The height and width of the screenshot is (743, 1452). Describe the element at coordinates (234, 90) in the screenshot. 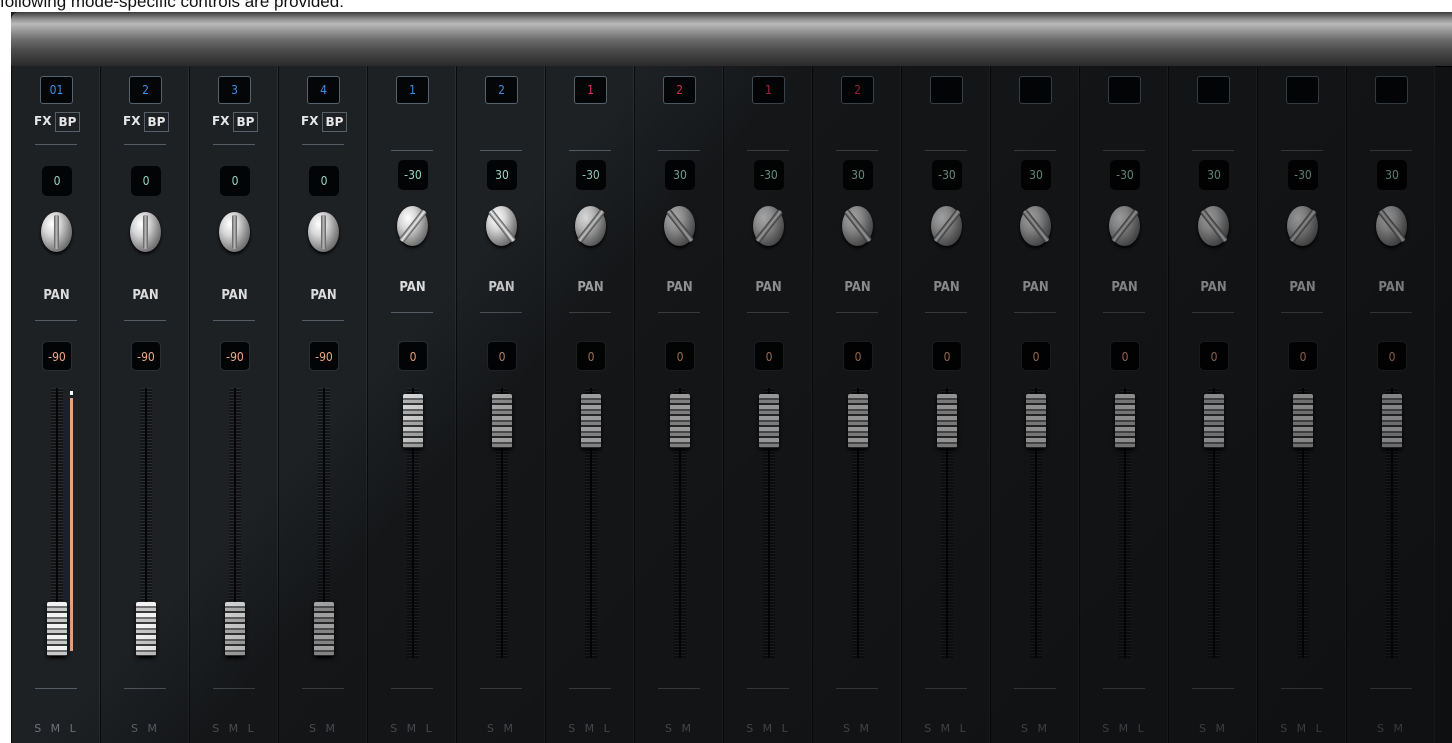

I see `channel-number-button: 3` at that location.